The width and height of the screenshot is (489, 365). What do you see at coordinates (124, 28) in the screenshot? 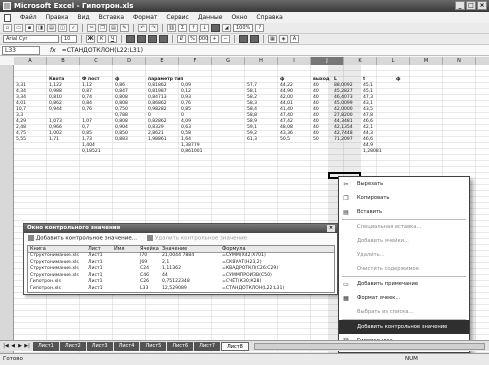
I see `format-painter-icon: ✎` at bounding box center [124, 28].